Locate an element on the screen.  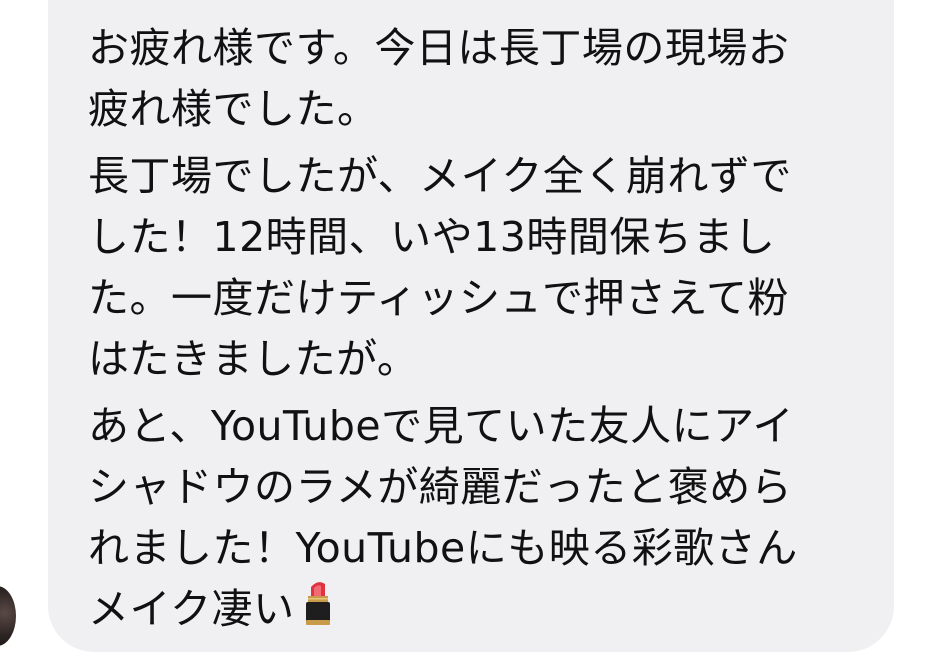
message-line: あと、YouTubeで見ていた友人にアイ is located at coordinates (441, 426).